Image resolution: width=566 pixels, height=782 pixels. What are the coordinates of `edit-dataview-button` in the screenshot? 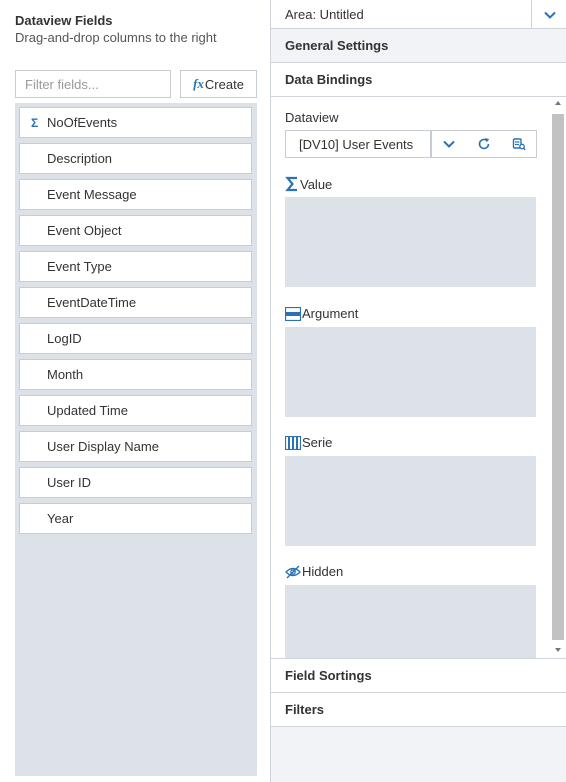 It's located at (519, 144).